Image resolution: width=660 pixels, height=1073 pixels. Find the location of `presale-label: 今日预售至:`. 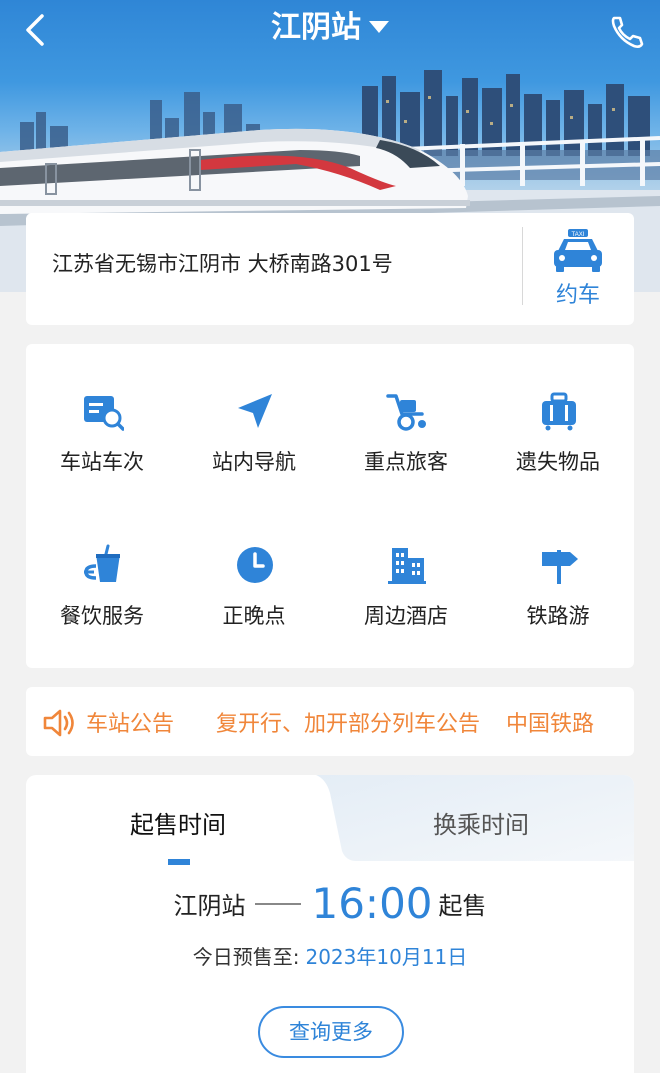

presale-label: 今日预售至: is located at coordinates (246, 957).